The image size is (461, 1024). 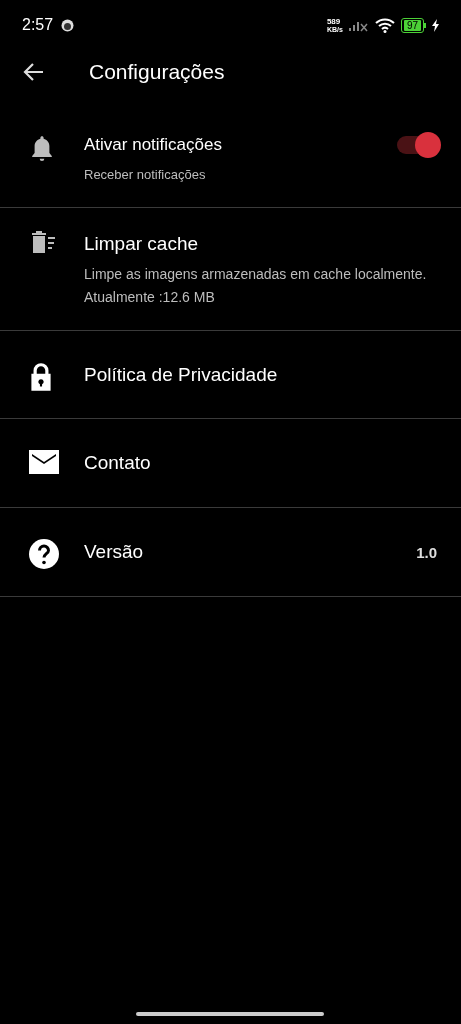 I want to click on setting-detail: Atualmente :12.6 MB, so click(x=150, y=297).